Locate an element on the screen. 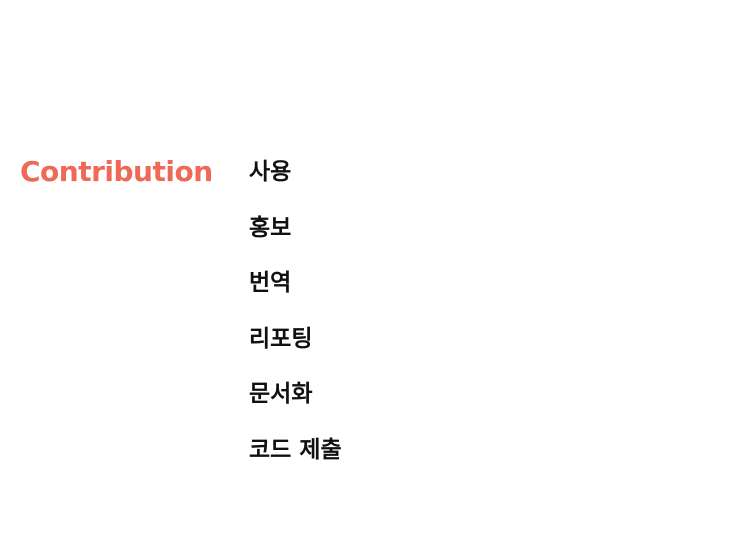 Image resolution: width=733 pixels, height=540 pixels. list-item-reporting: 리포팅 is located at coordinates (281, 338).